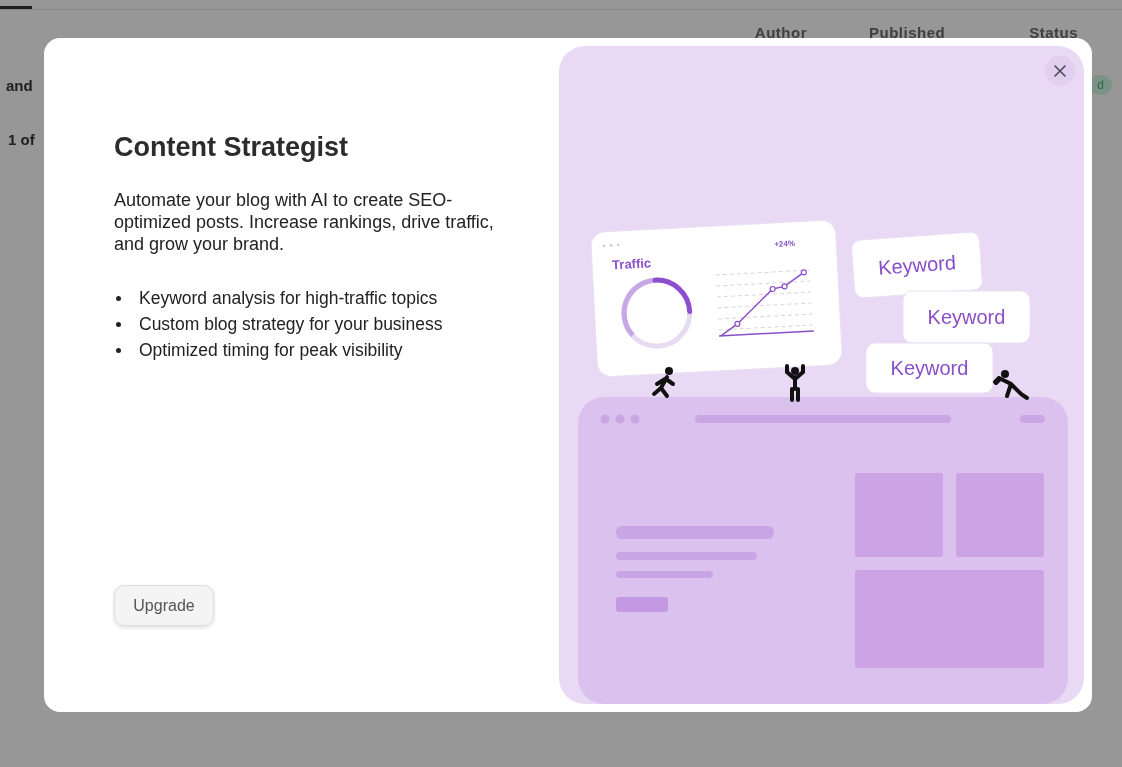  What do you see at coordinates (657, 313) in the screenshot?
I see `donut-drawing` at bounding box center [657, 313].